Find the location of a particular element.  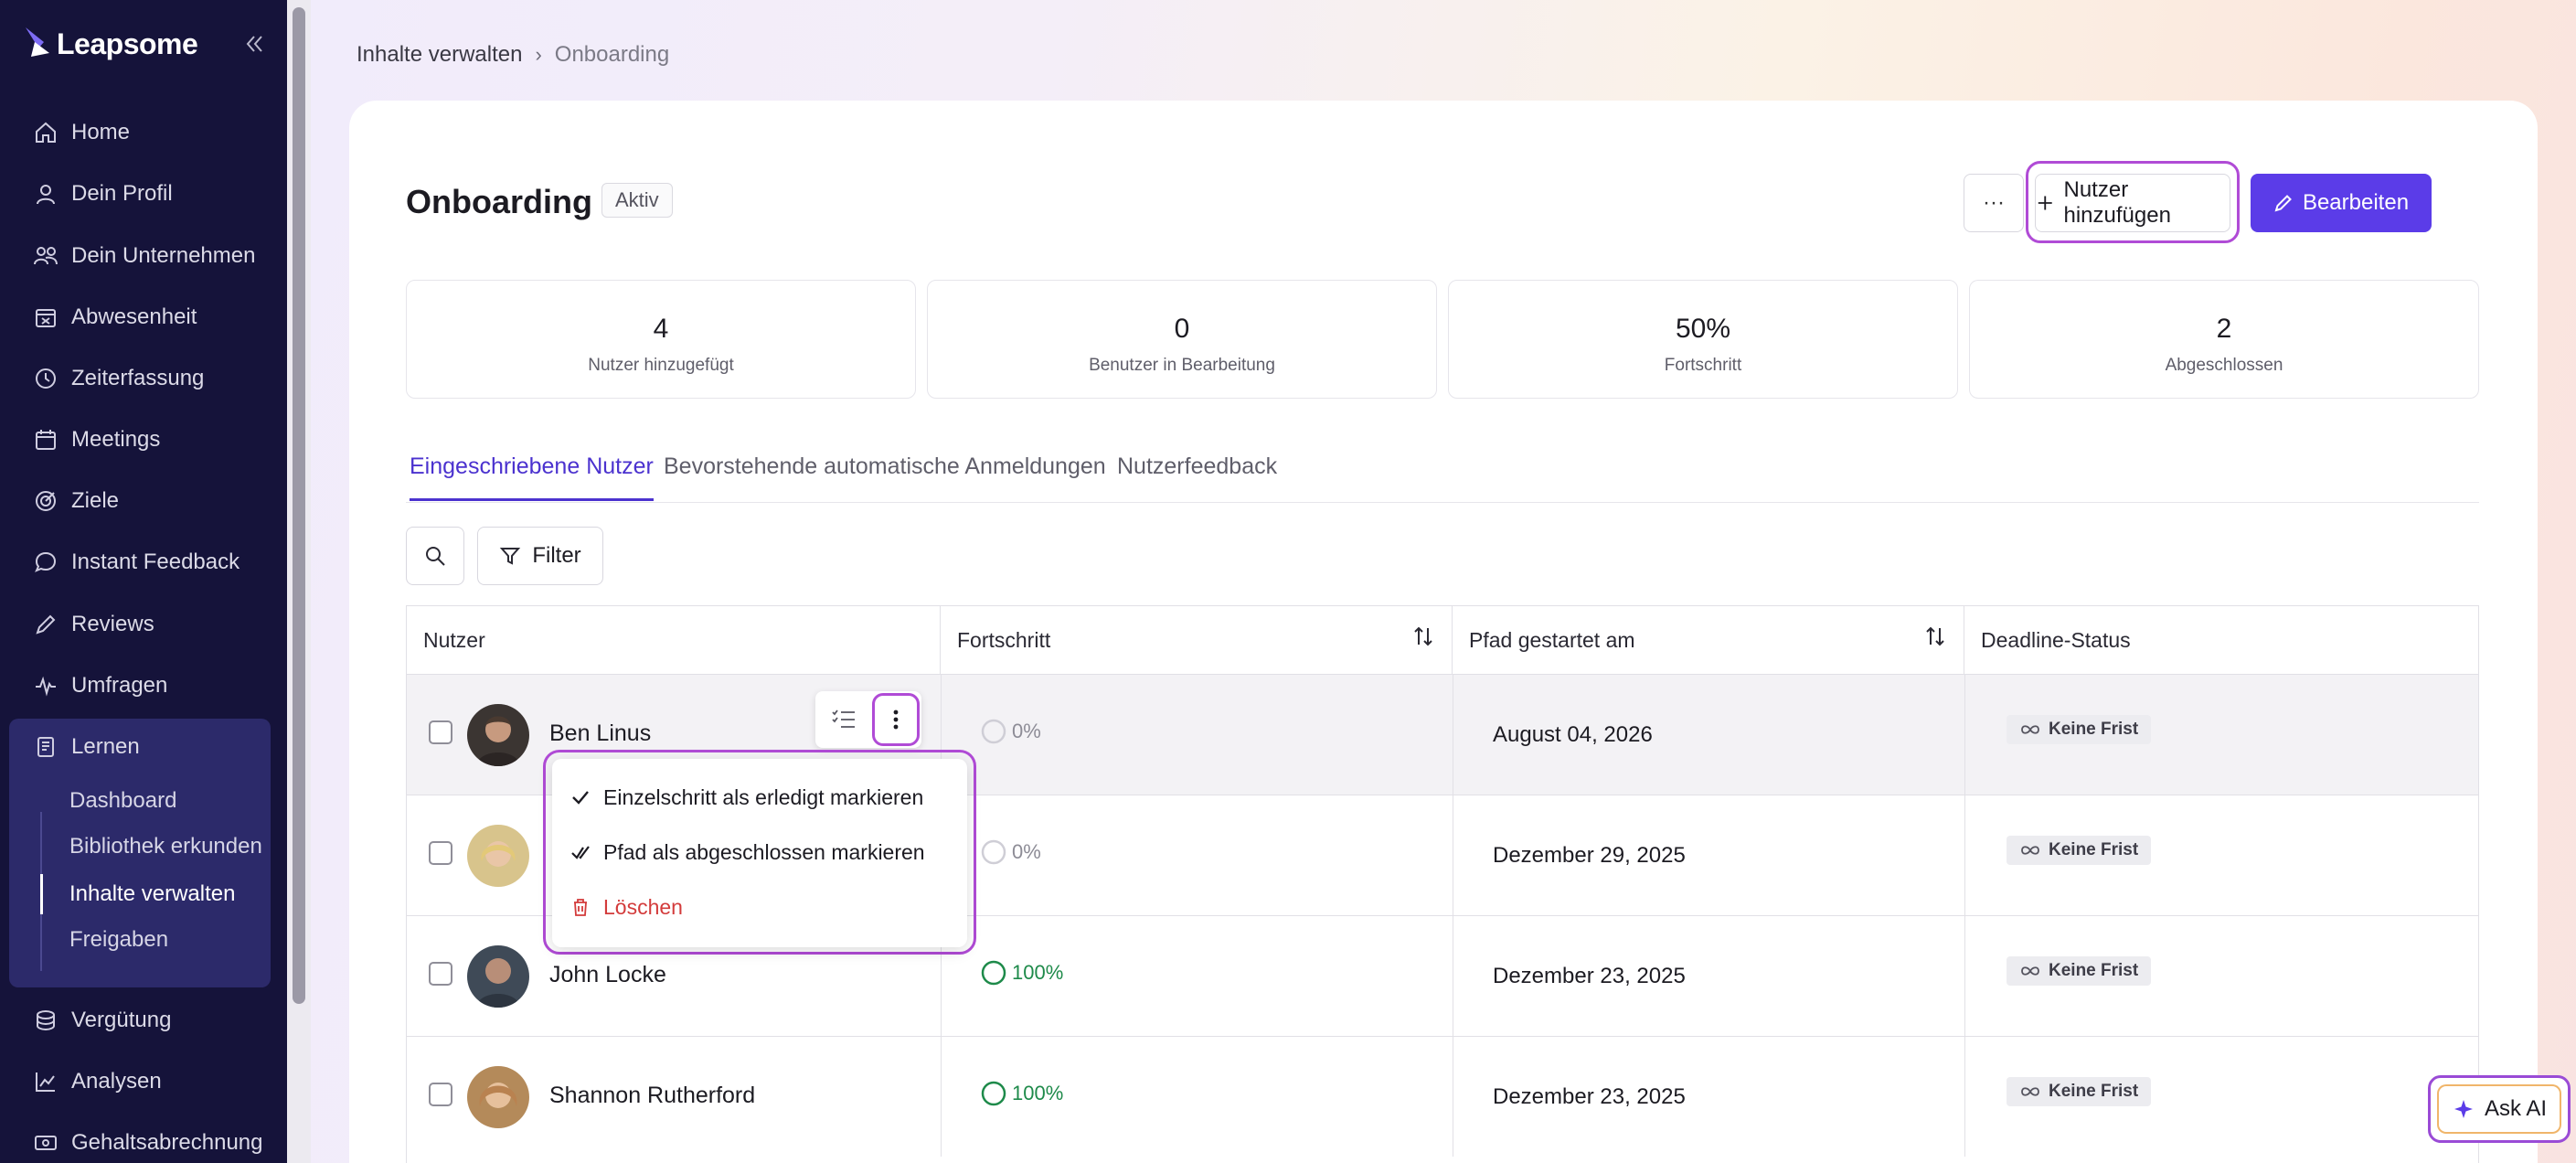

menu-item-mark-path-complete: Pfad als abgeschlossen markieren is located at coordinates (759, 853).